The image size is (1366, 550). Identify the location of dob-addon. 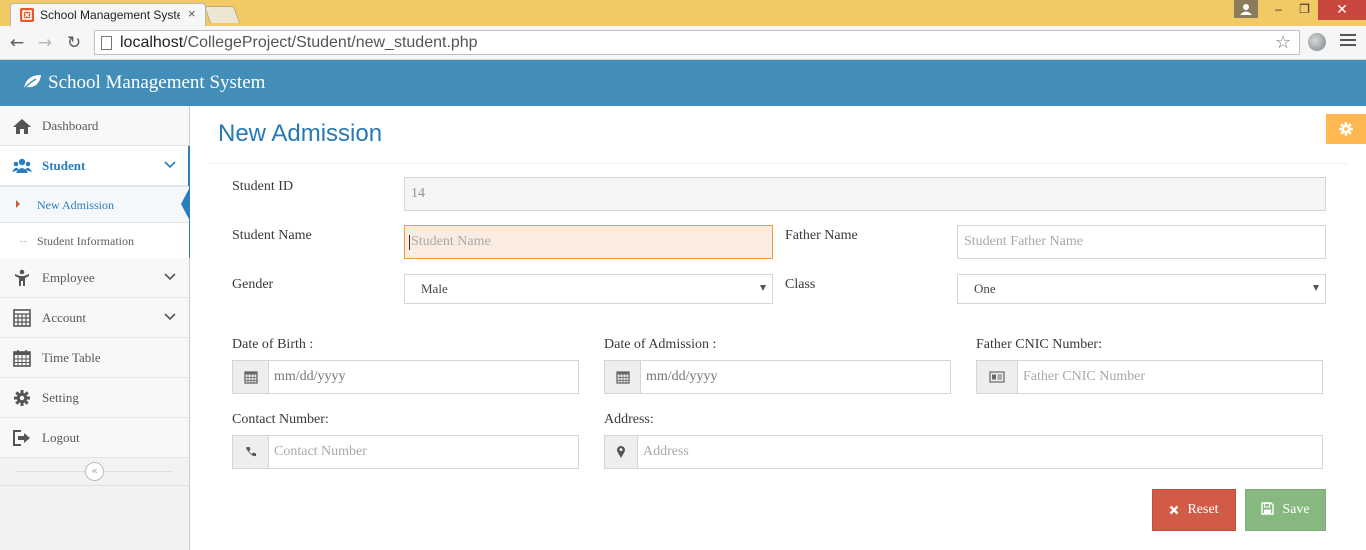
(251, 377).